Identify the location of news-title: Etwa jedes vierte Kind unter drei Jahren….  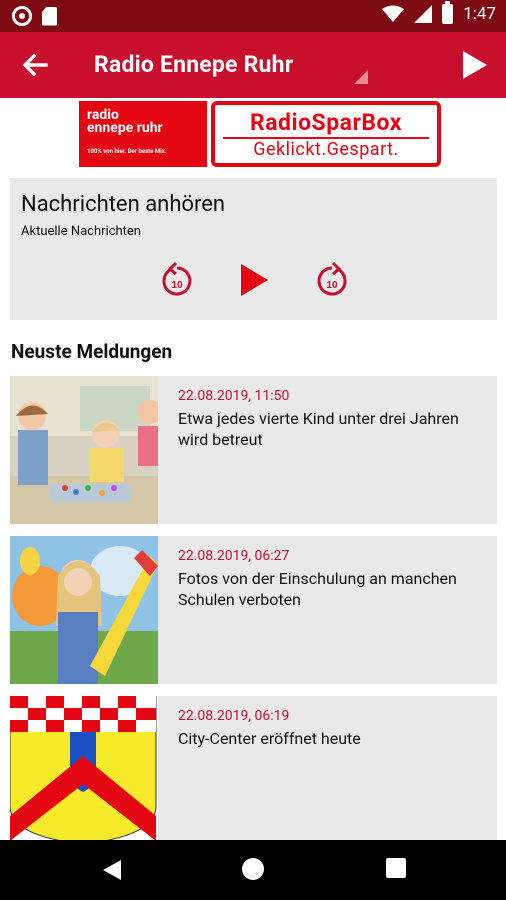
(318, 429).